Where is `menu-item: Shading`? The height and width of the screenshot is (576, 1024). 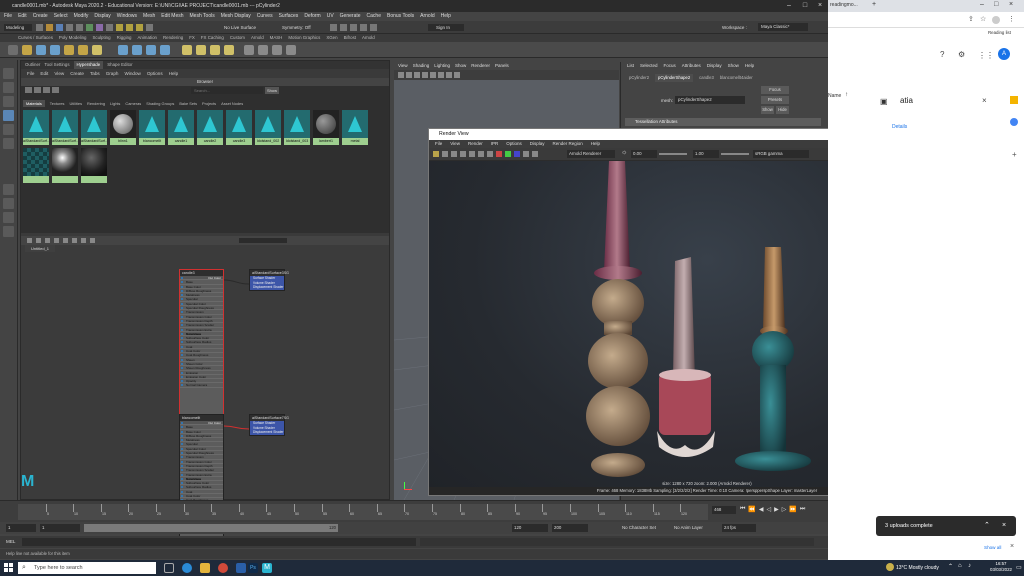
menu-item: Shading is located at coordinates (421, 66).